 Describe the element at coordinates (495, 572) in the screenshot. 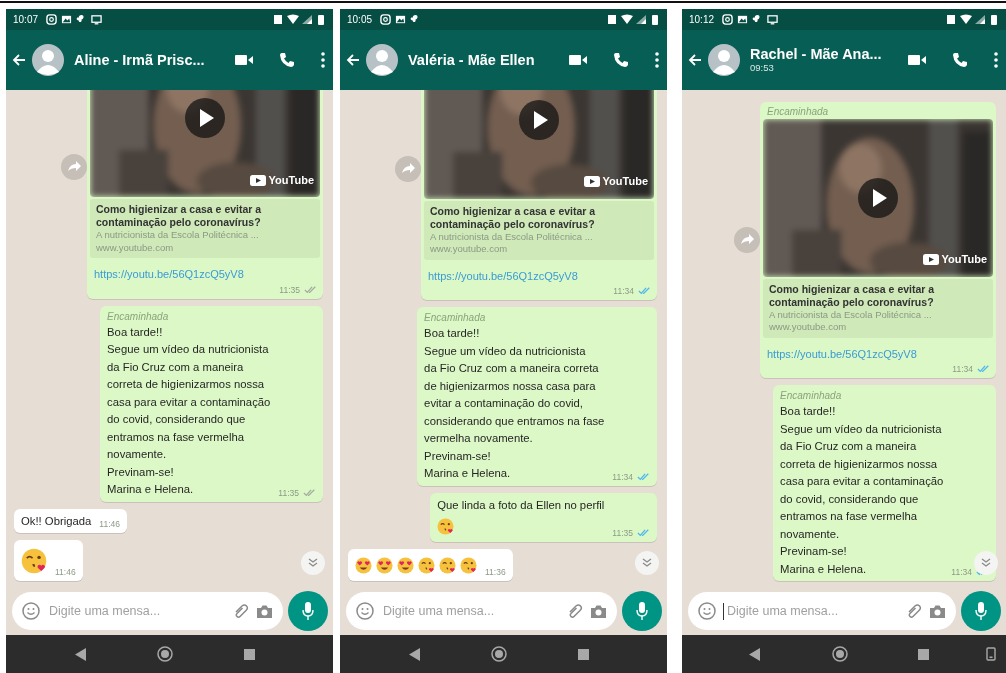

I see `message-time: 11:36` at that location.